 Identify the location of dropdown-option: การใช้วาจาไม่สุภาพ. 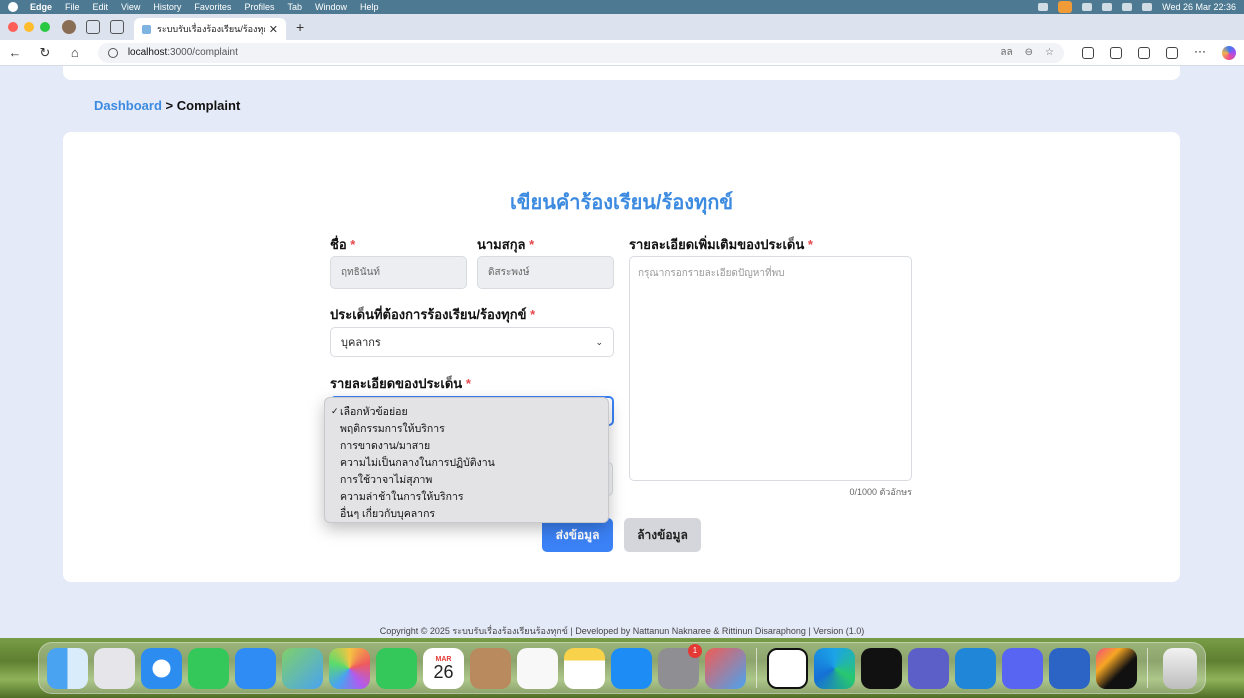
(466, 479).